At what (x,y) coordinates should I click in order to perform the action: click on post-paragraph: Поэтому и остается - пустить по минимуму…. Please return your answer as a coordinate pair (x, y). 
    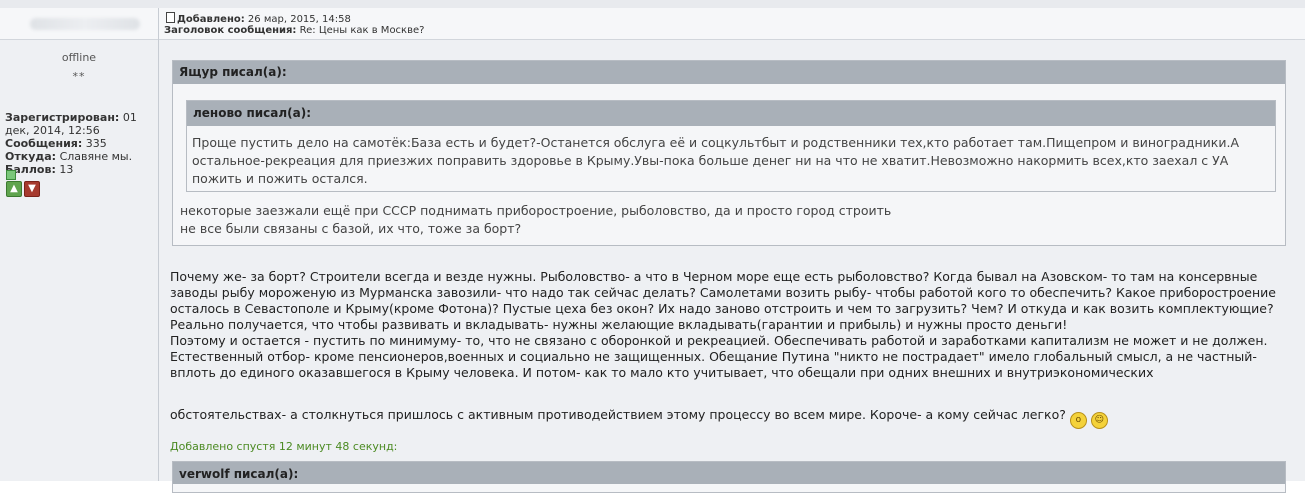
    Looking at the image, I should click on (719, 356).